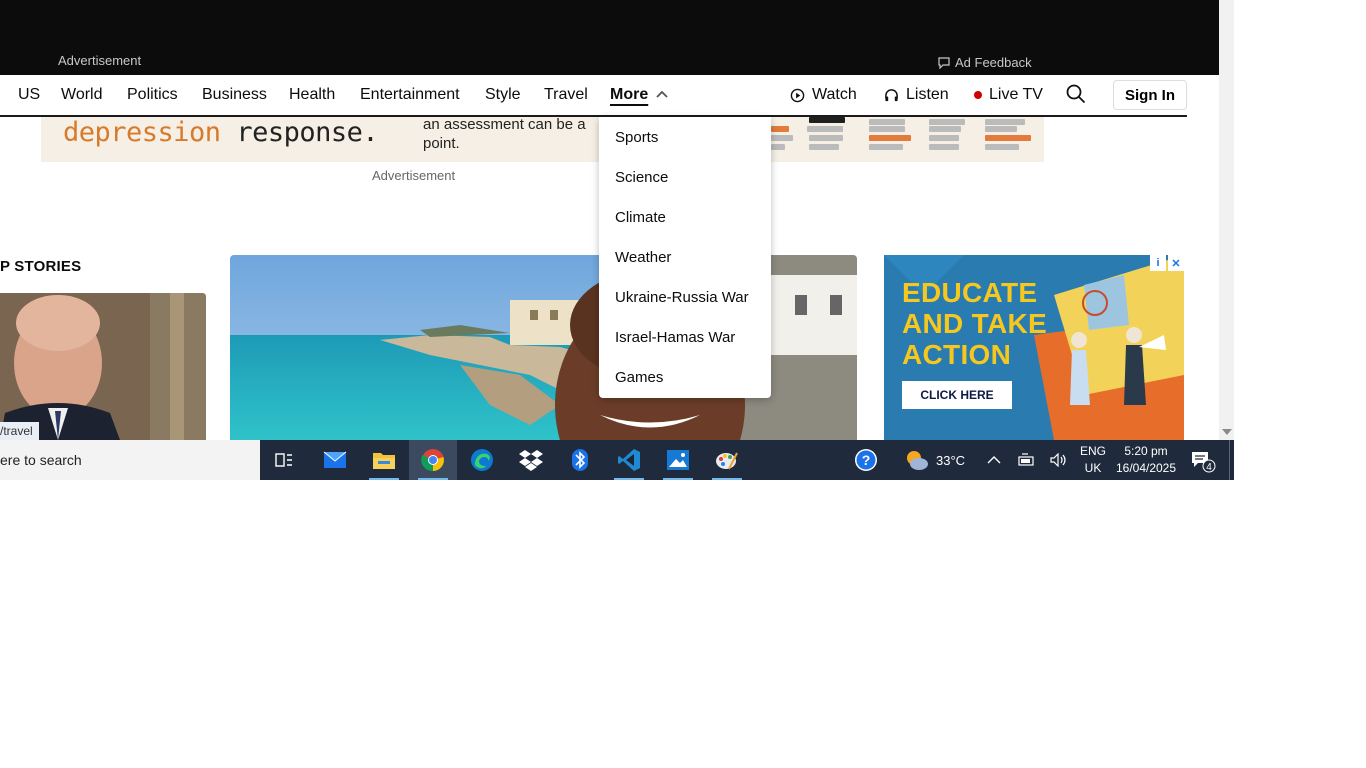 The image size is (1366, 768). Describe the element at coordinates (636, 137) in the screenshot. I see `menu-item-sports: Sports` at that location.